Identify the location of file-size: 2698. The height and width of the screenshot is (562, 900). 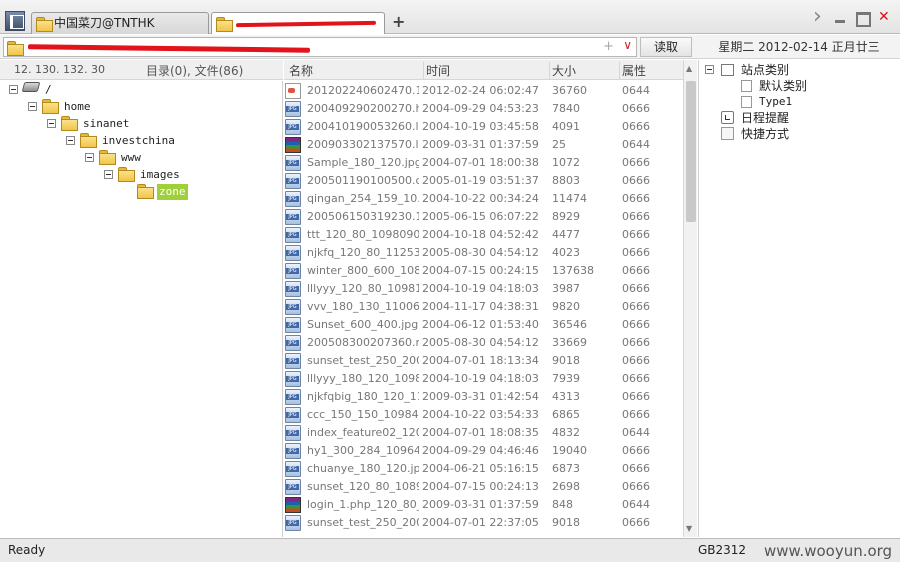
(566, 486).